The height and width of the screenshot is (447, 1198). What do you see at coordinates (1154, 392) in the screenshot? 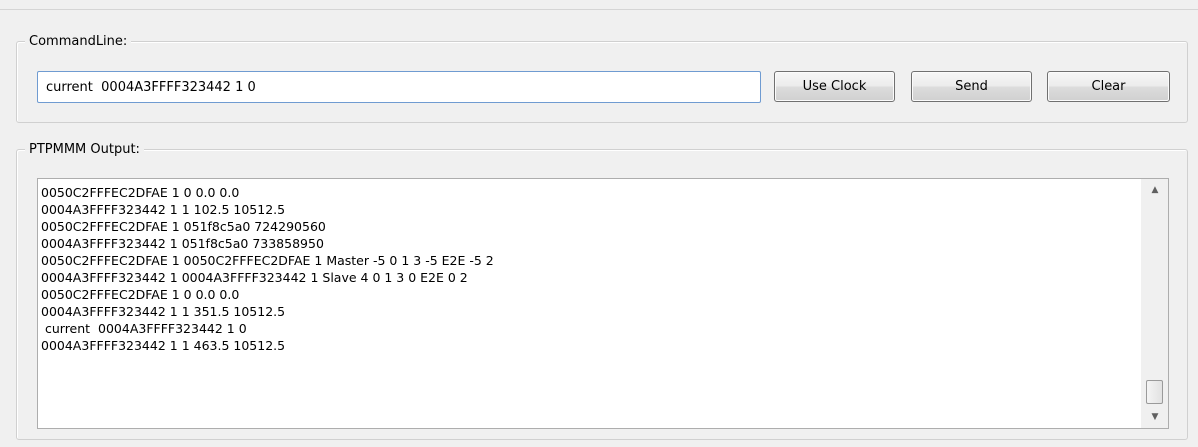
I see `scrollbar-thumb` at bounding box center [1154, 392].